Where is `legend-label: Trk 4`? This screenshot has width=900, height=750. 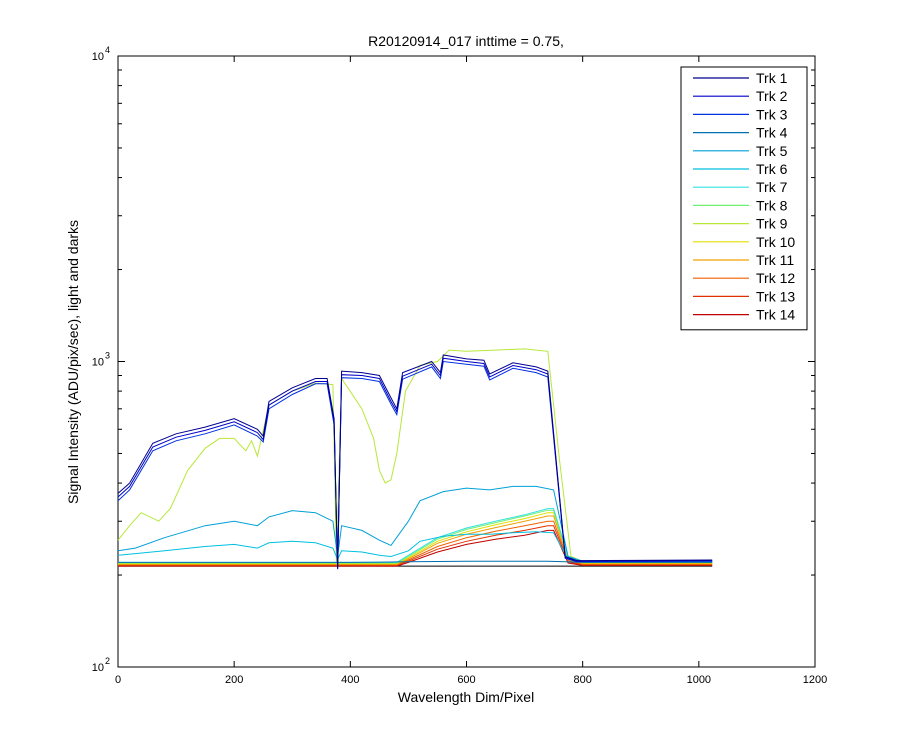 legend-label: Trk 4 is located at coordinates (772, 133).